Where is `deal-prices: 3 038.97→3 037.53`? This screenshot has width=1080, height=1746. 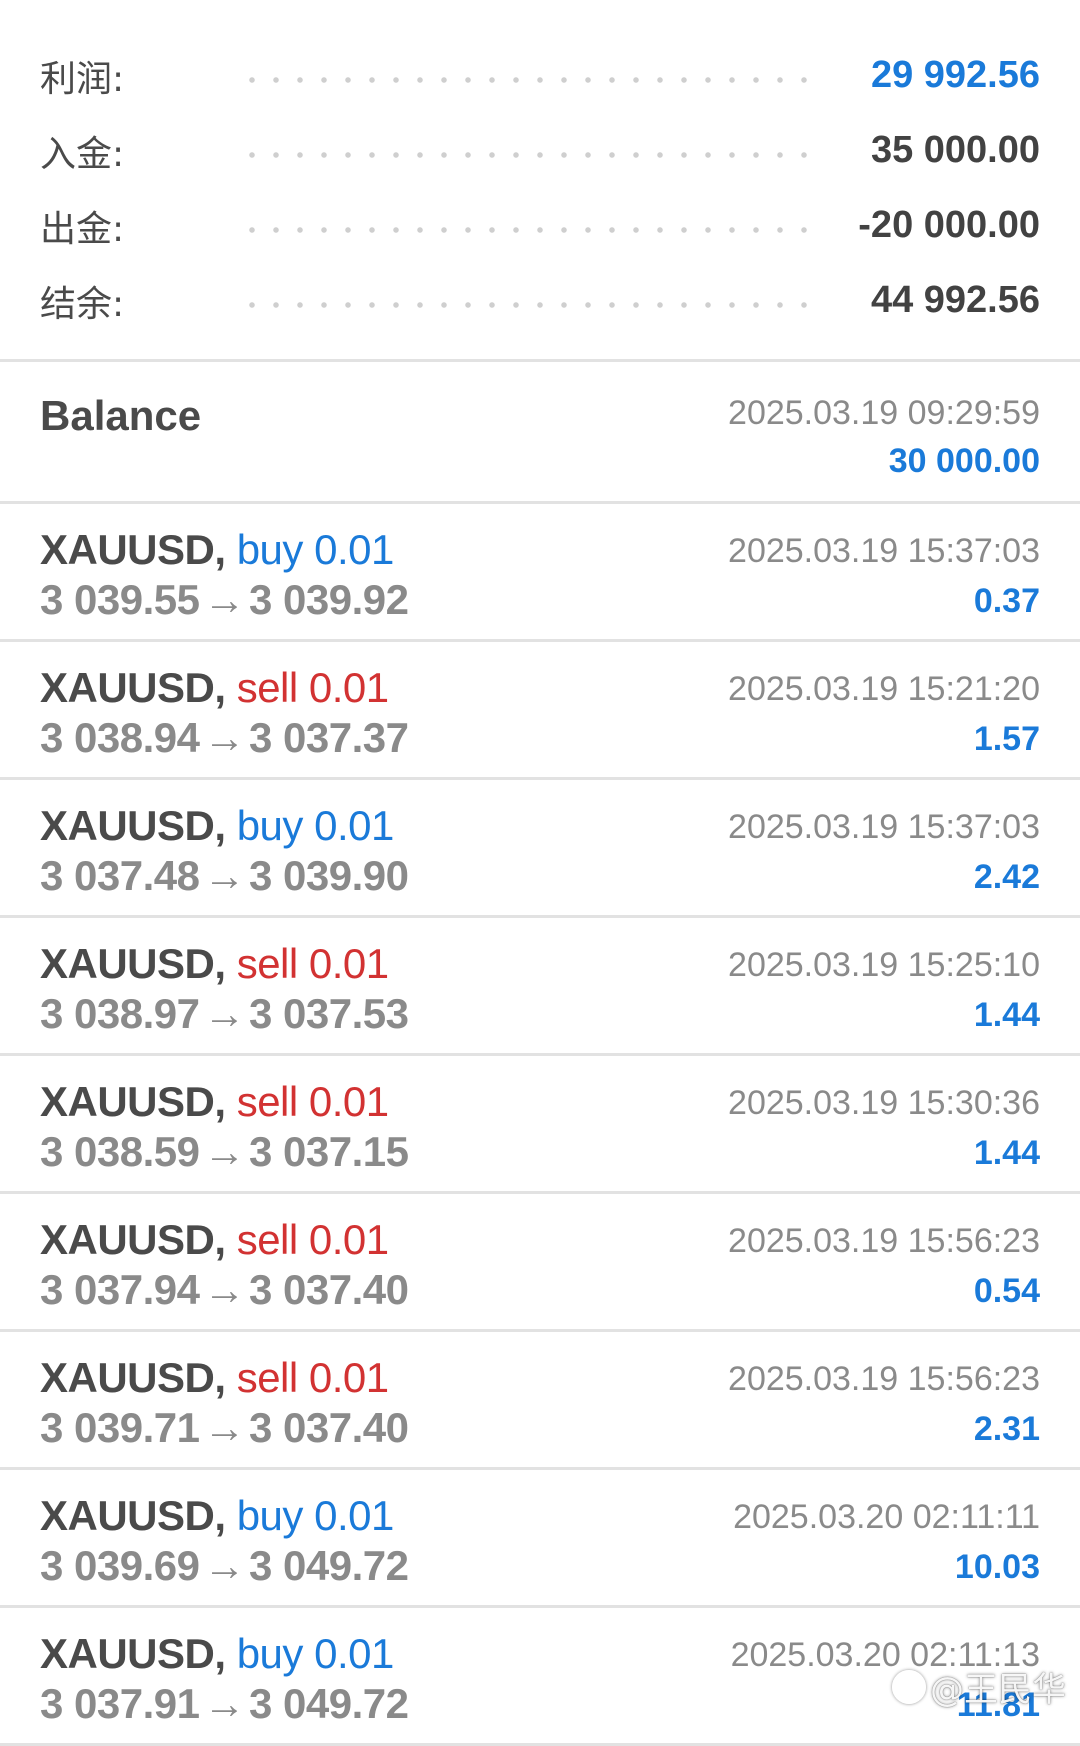 deal-prices: 3 038.97→3 037.53 is located at coordinates (224, 1014).